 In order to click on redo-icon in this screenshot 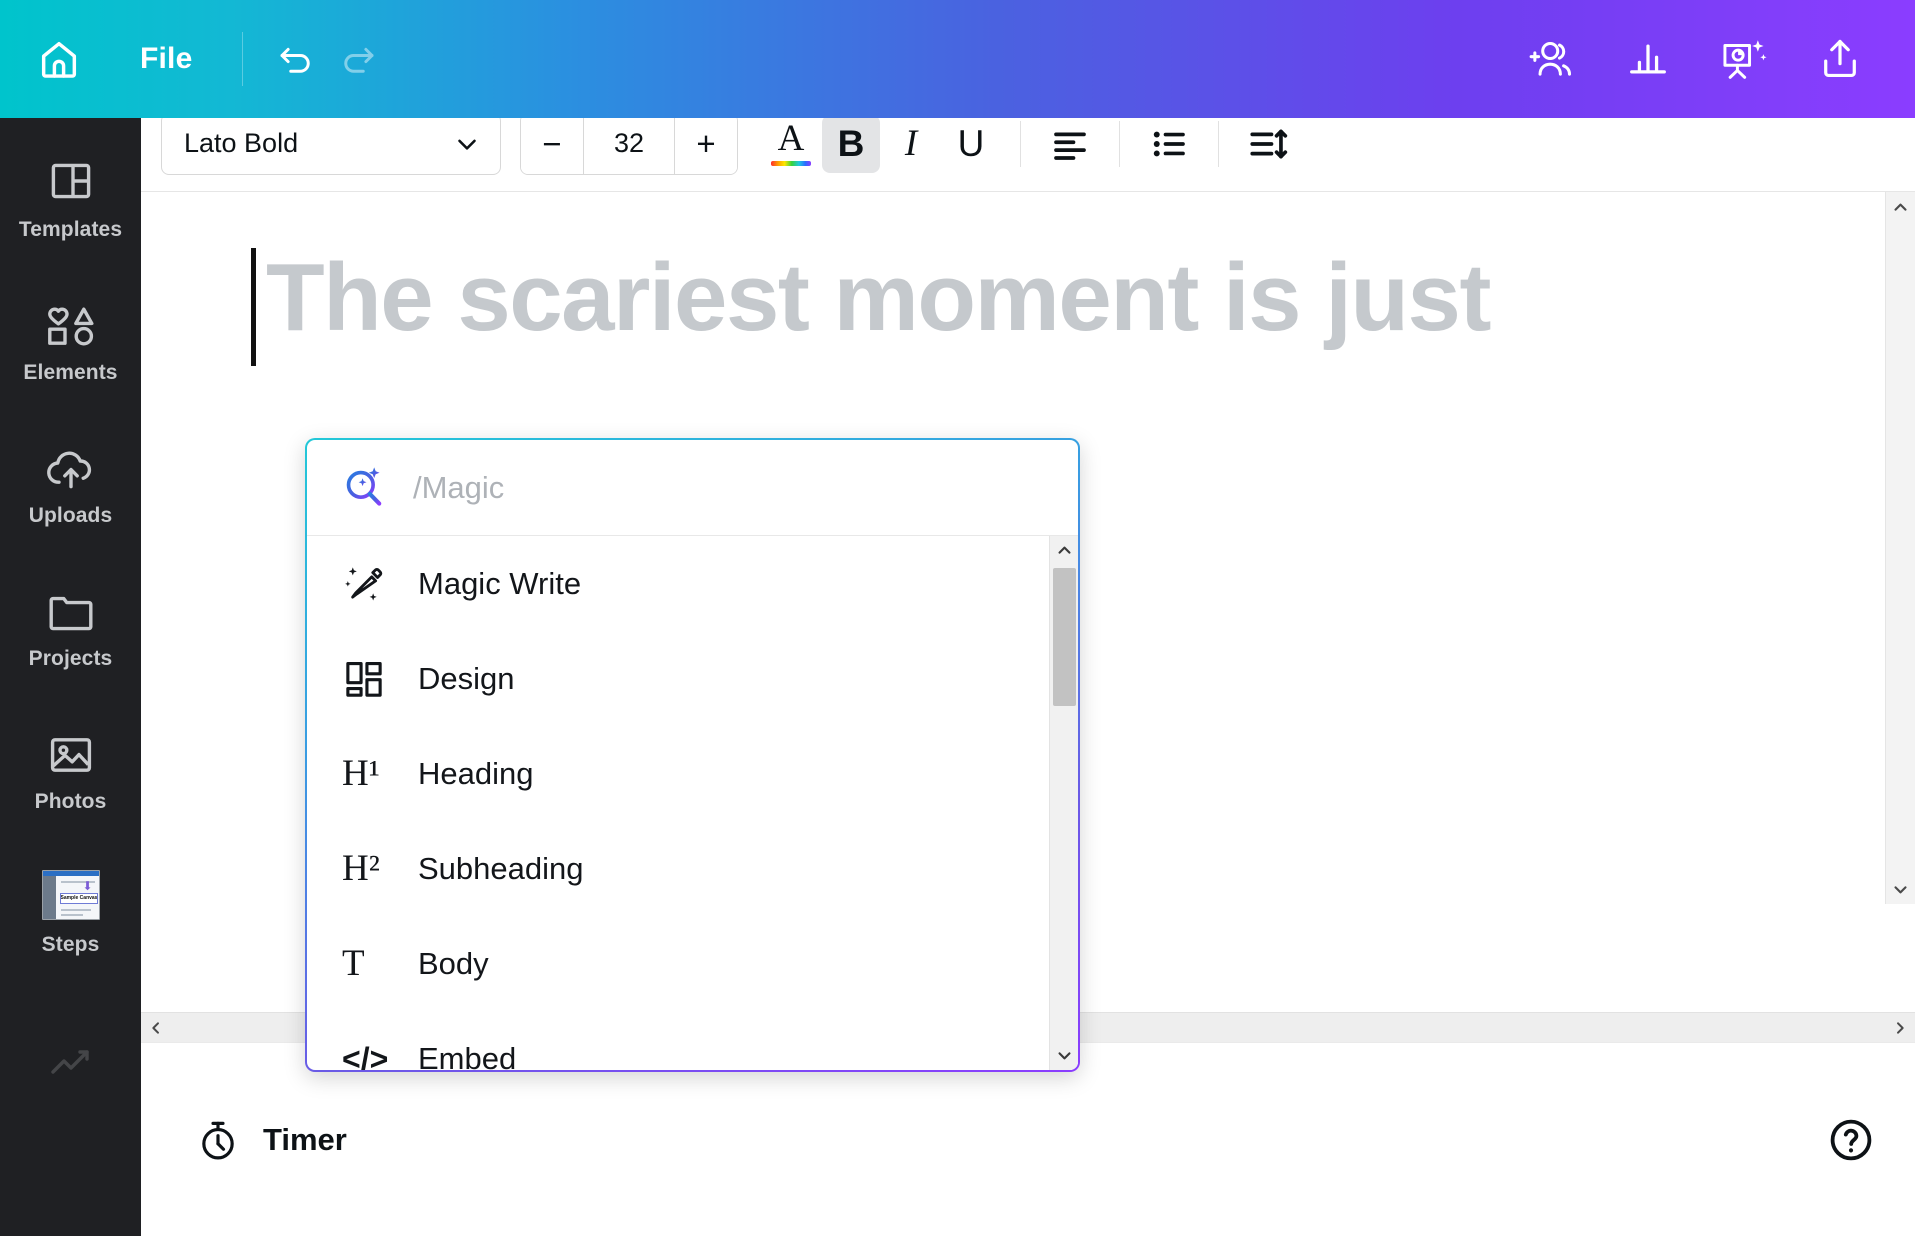, I will do `click(358, 59)`.